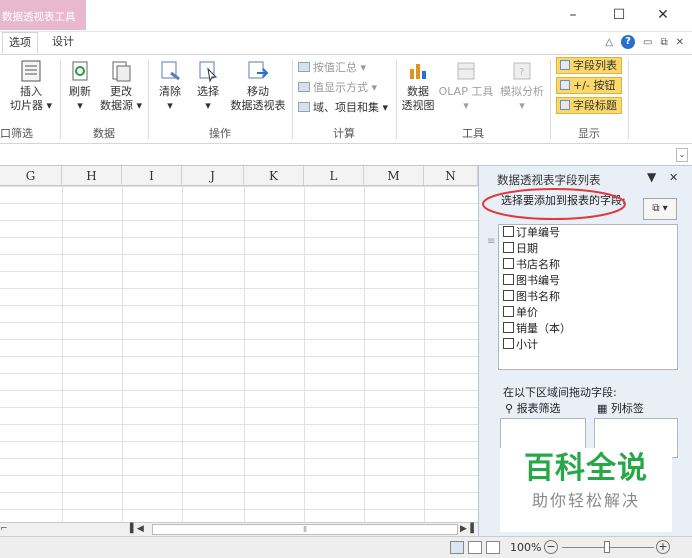 This screenshot has width=692, height=558. I want to click on pane-splitter-grip: ≡, so click(491, 241).